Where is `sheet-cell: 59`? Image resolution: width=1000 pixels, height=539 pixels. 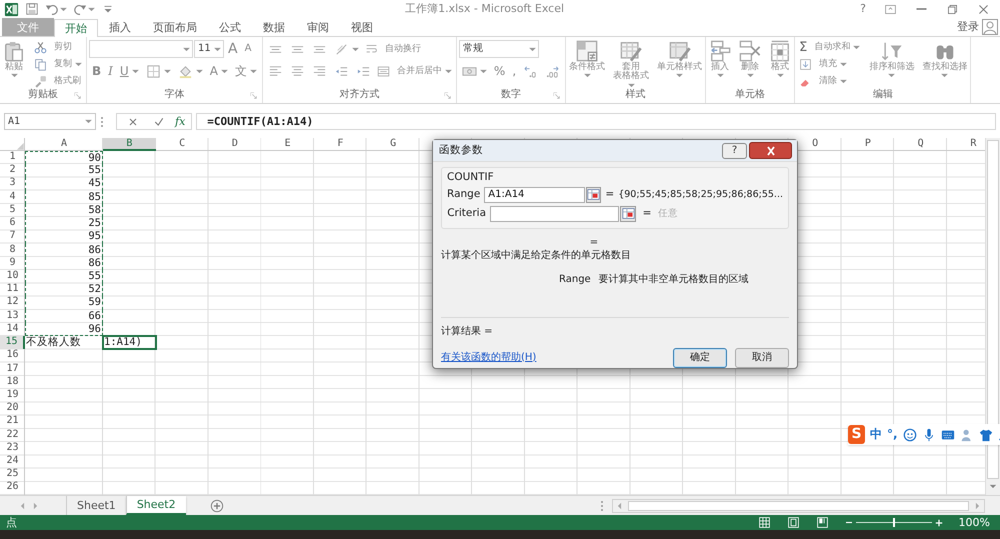 sheet-cell: 59 is located at coordinates (64, 303).